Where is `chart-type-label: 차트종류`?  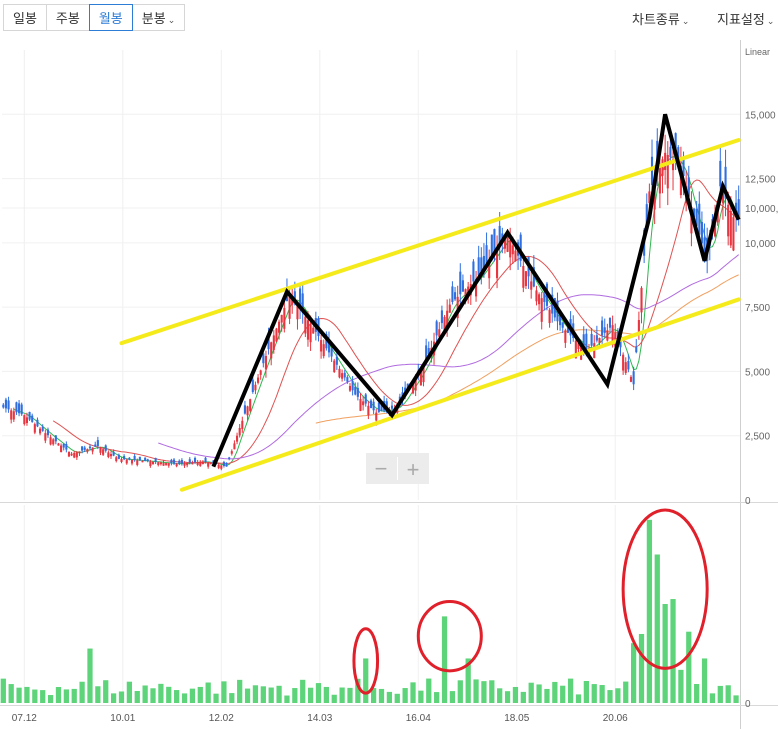
chart-type-label: 차트종류 is located at coordinates (656, 19).